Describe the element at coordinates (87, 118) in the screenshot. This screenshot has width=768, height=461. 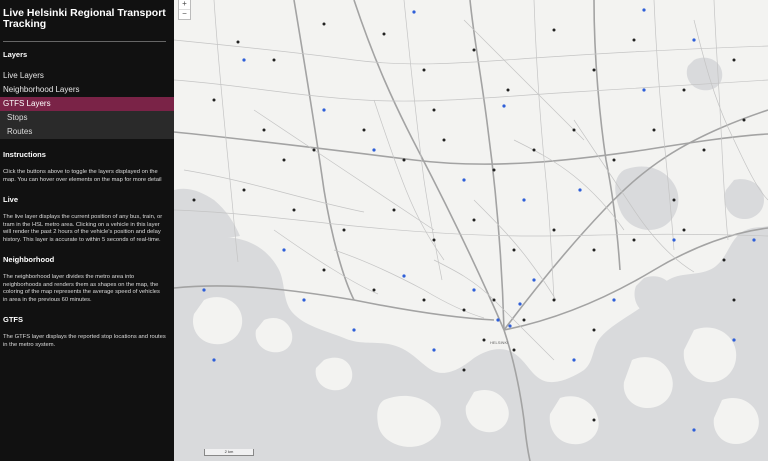
I see `layer-button-stops: Stops` at that location.